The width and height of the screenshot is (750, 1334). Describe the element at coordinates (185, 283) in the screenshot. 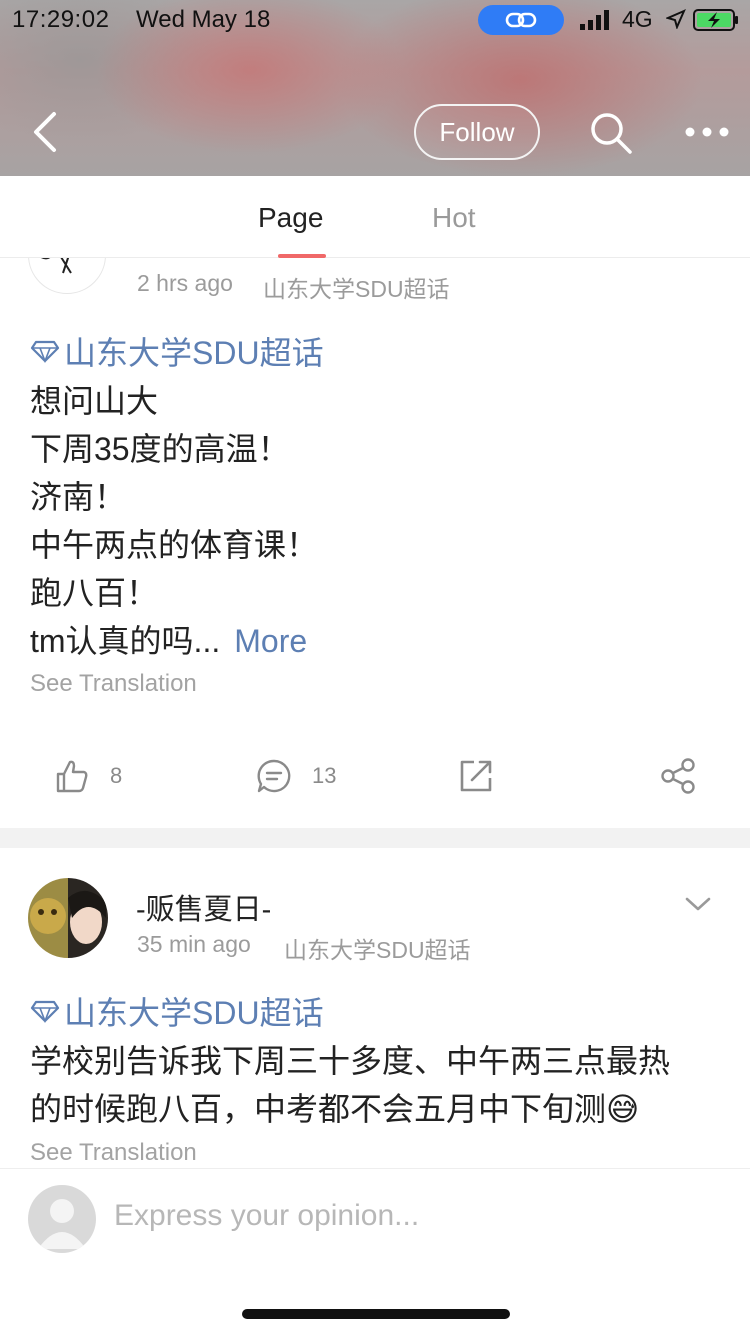

I see `post-time: 2 hrs ago` at that location.